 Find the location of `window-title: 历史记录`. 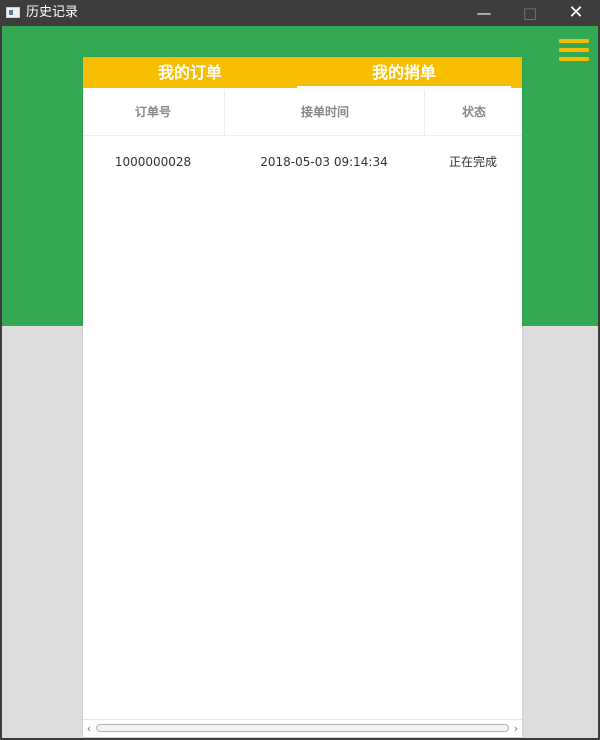

window-title: 历史记录 is located at coordinates (52, 12).